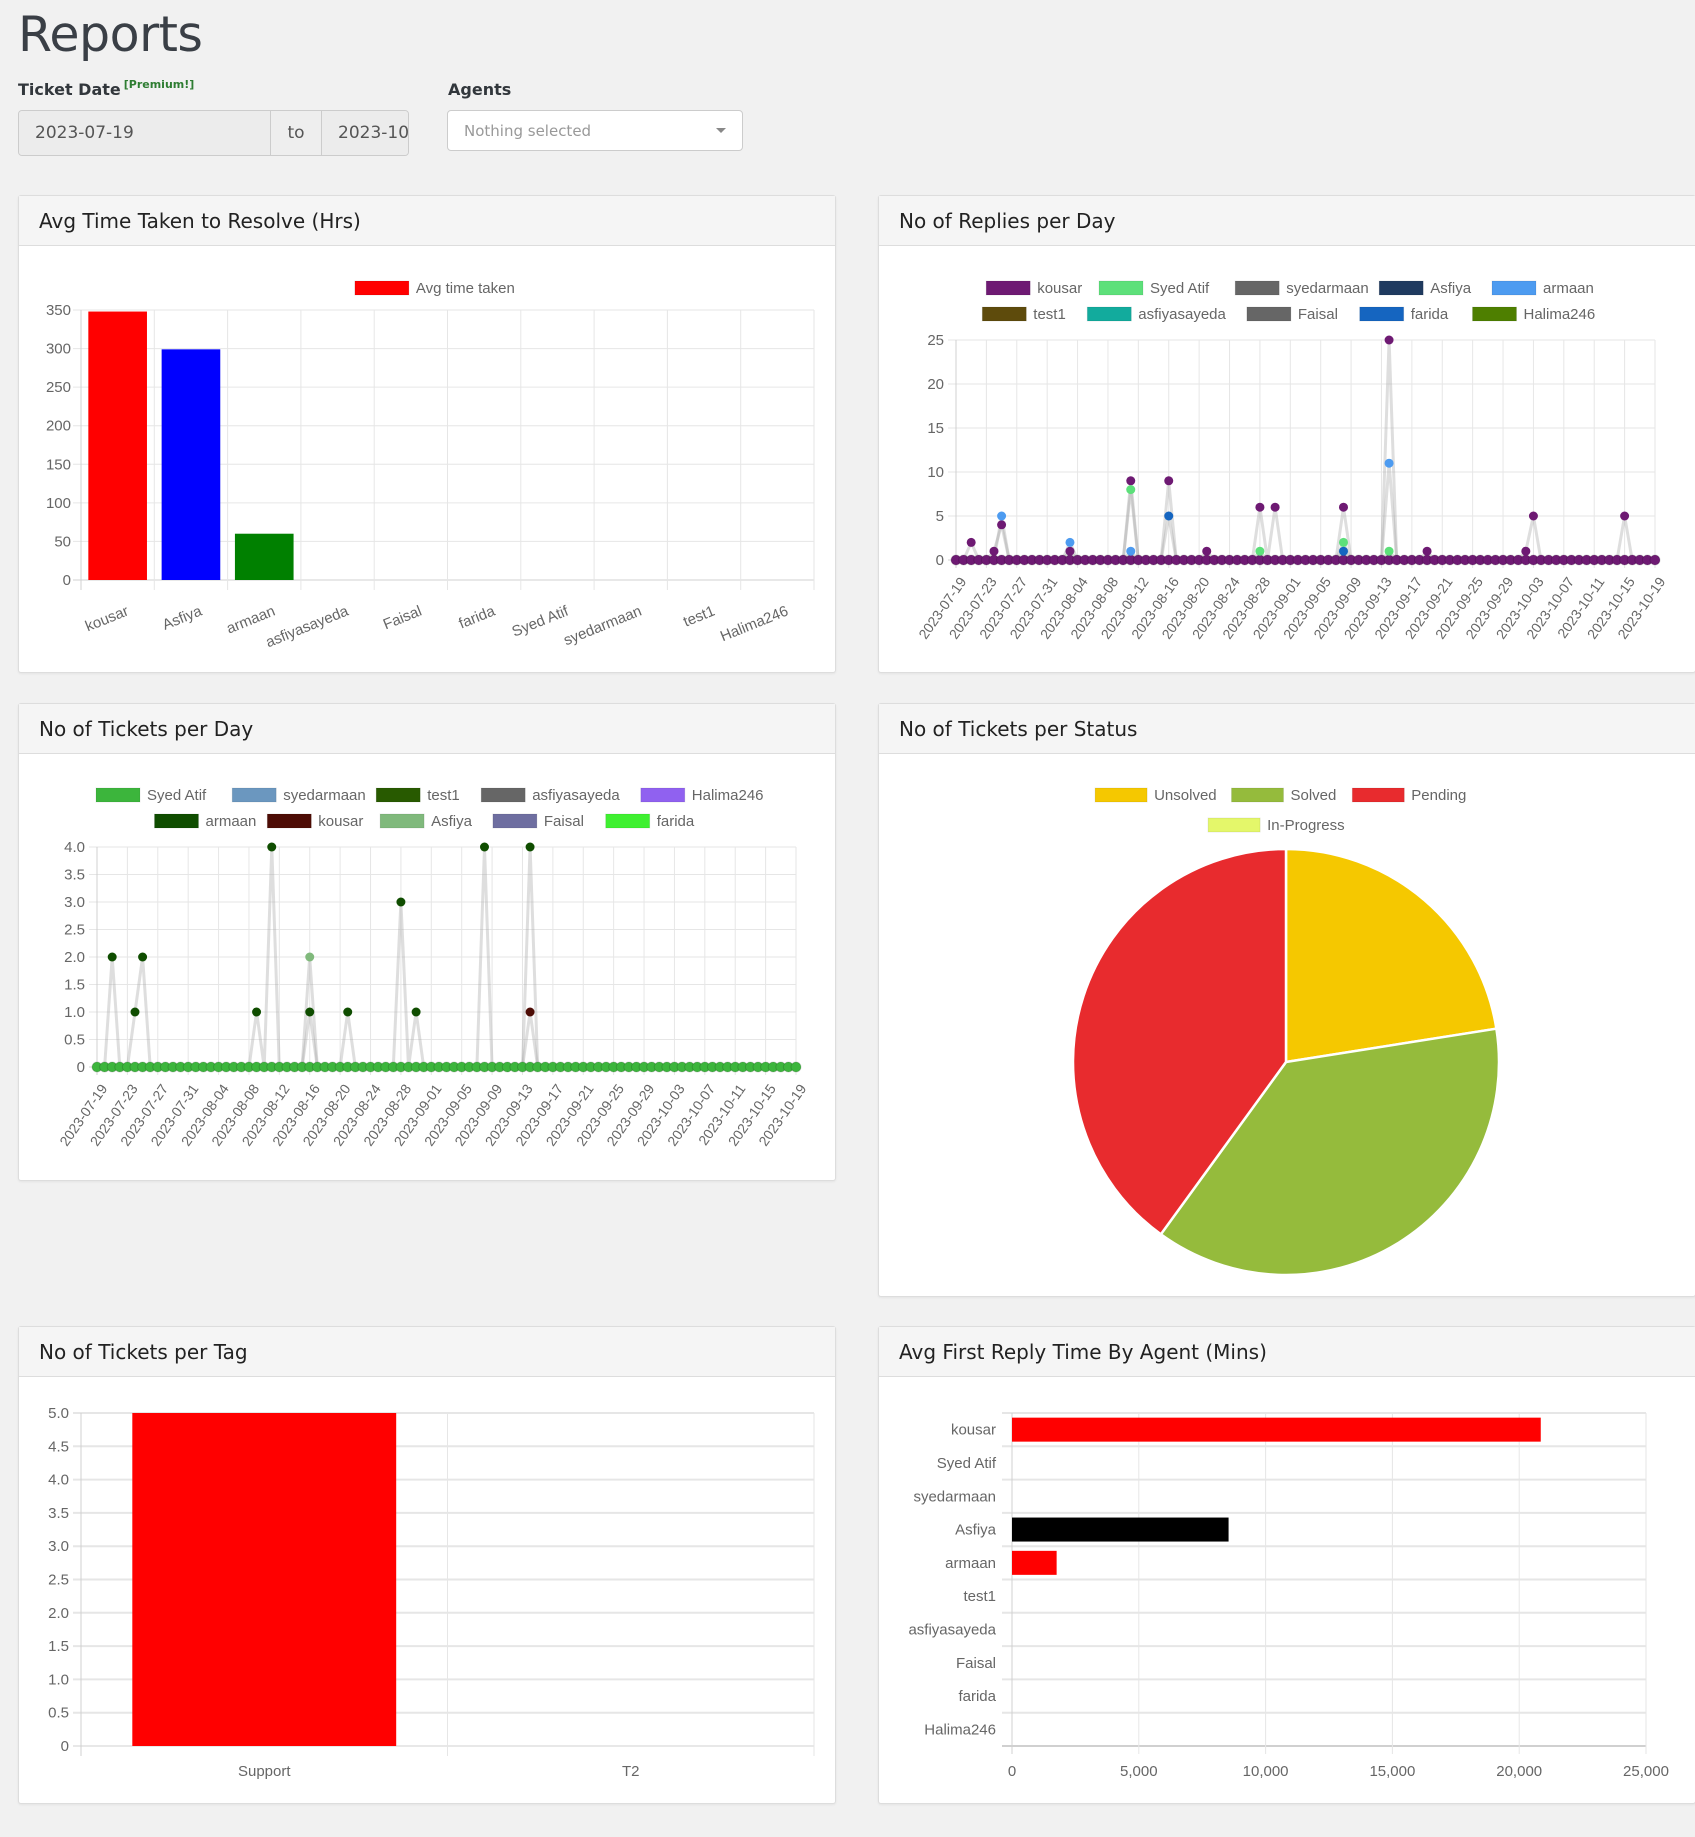 The width and height of the screenshot is (1695, 1837). What do you see at coordinates (576, 795) in the screenshot?
I see `legend-label: asfiyasayeda` at bounding box center [576, 795].